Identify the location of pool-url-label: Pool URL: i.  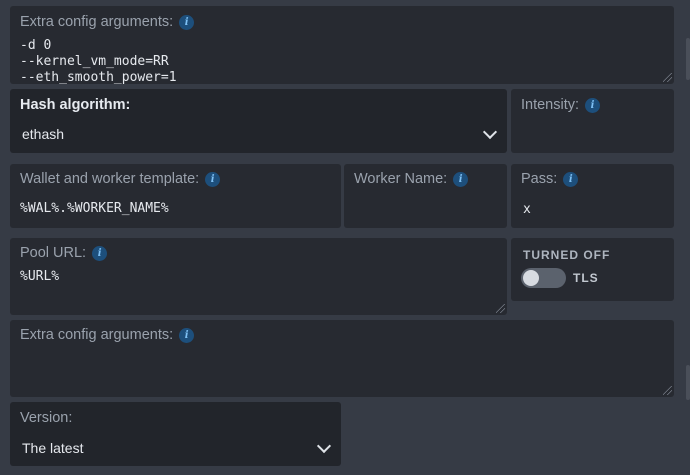
(64, 253).